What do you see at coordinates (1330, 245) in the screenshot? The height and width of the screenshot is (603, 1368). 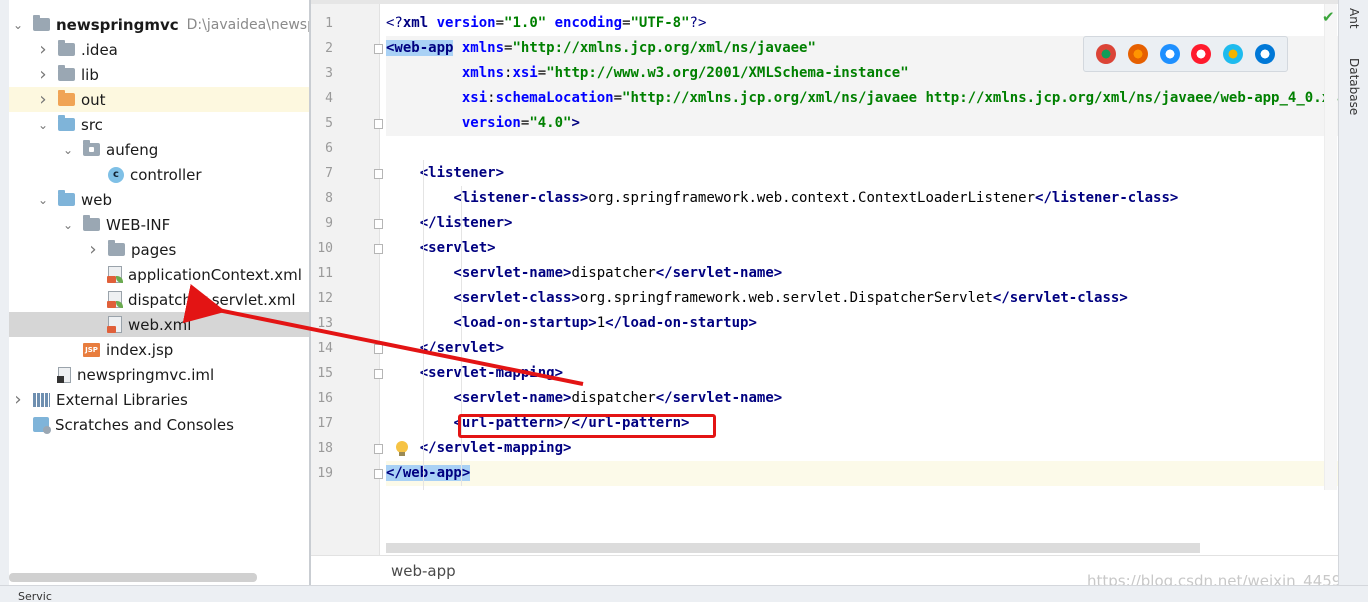 I see `editor-vertical-scrollbar` at bounding box center [1330, 245].